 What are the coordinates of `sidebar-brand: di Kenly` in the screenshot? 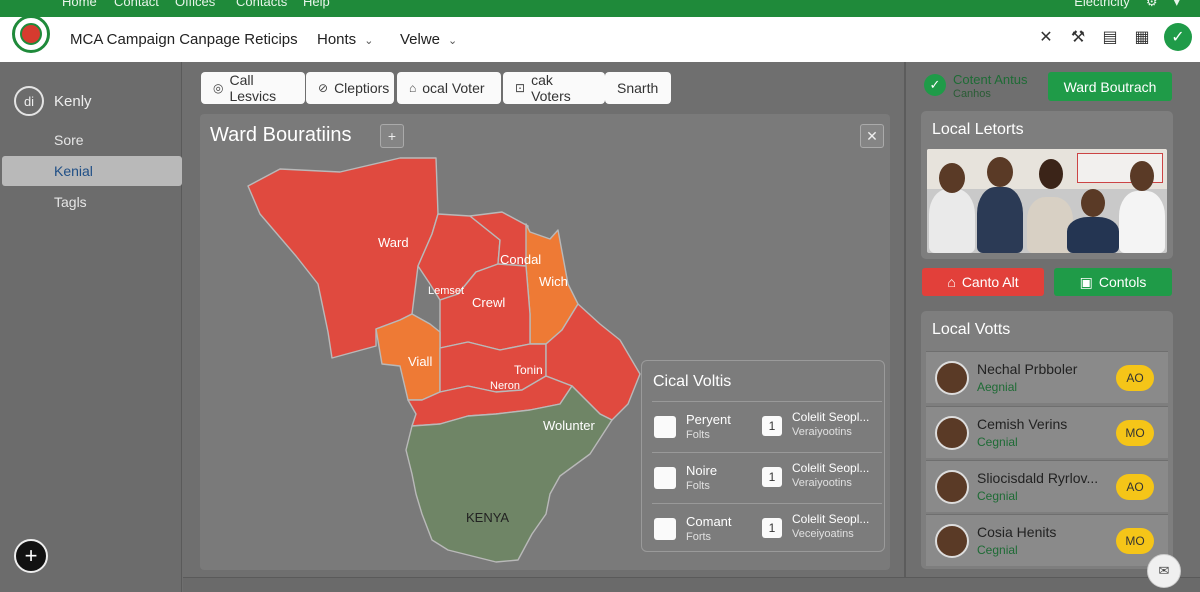 It's located at (53, 101).